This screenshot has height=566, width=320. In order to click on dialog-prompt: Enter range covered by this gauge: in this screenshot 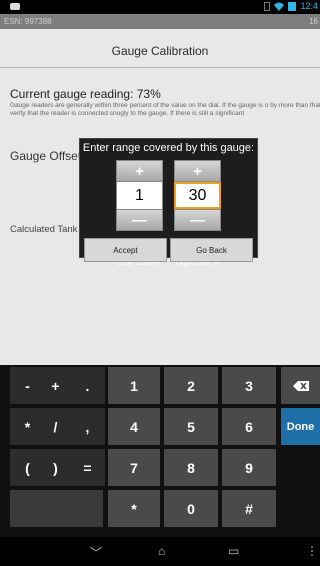, I will do `click(168, 148)`.